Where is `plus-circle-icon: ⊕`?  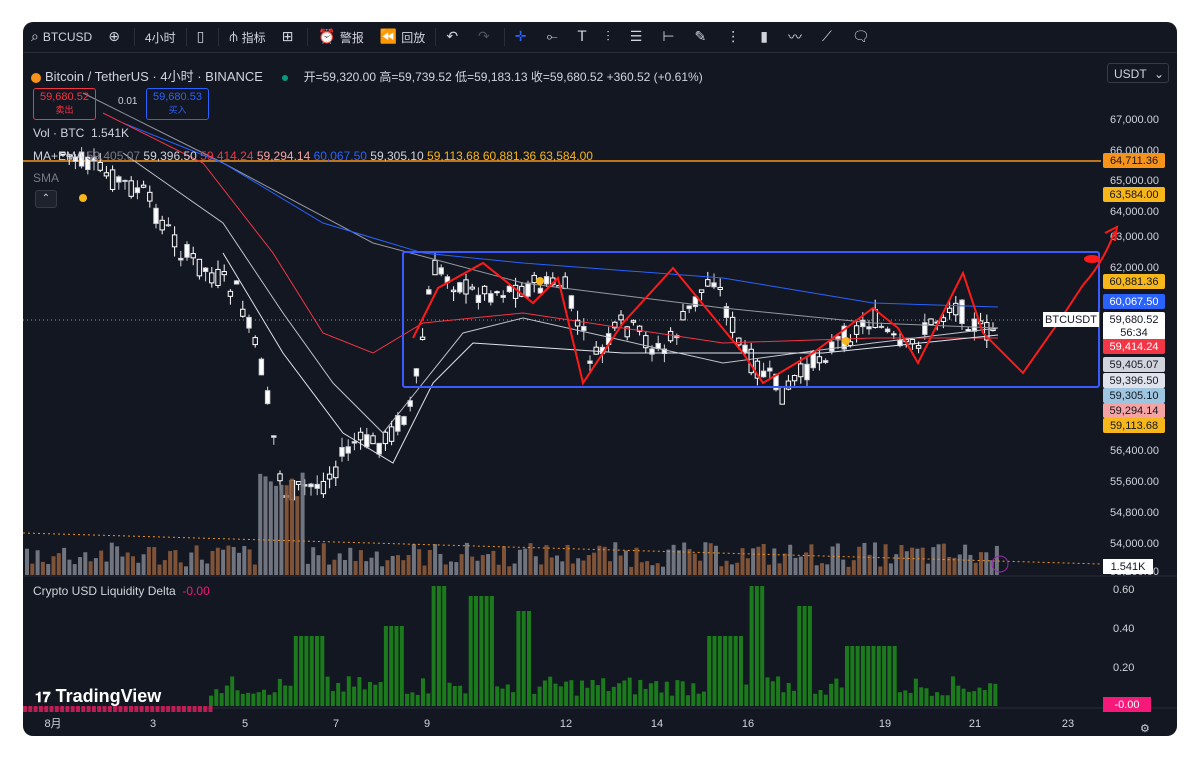
plus-circle-icon: ⊕ is located at coordinates (114, 37).